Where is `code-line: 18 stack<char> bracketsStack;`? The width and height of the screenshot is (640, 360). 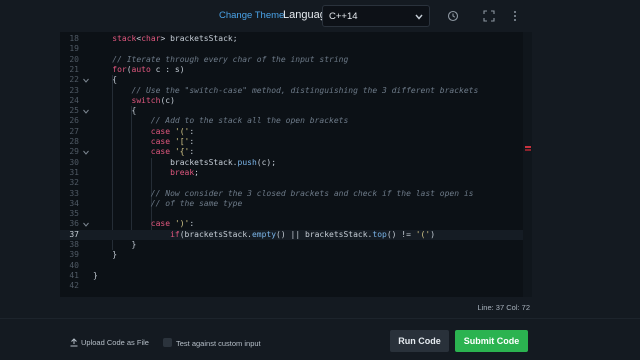
code-line: 18 stack<char> bracketsStack; is located at coordinates (296, 39).